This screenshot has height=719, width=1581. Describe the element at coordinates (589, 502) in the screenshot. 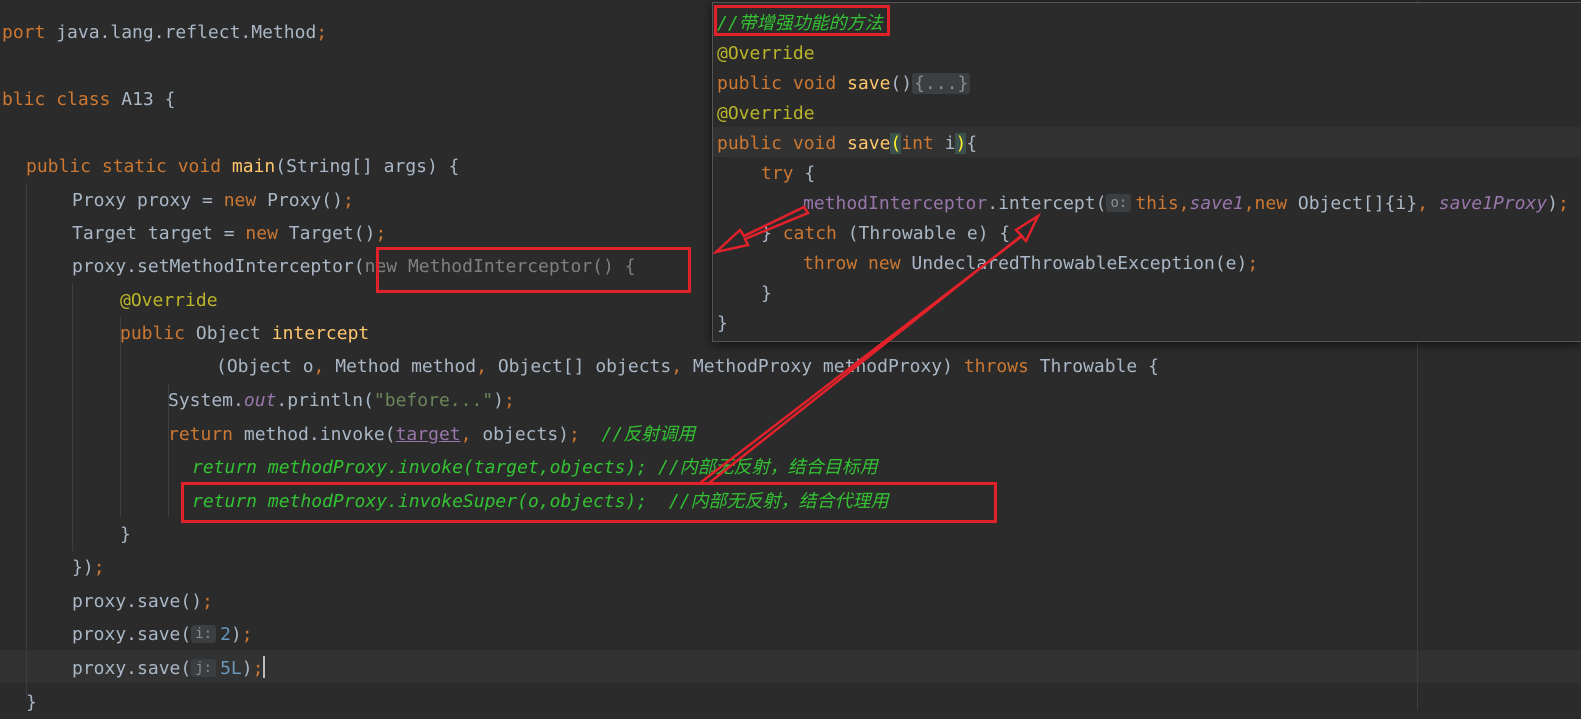

I see `highlight-box-invoke-super` at that location.